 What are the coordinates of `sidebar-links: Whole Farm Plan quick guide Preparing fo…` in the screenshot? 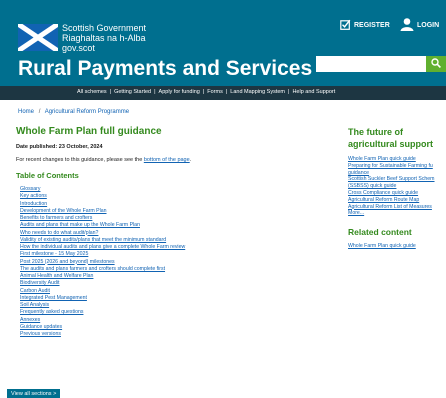 It's located at (397, 186).